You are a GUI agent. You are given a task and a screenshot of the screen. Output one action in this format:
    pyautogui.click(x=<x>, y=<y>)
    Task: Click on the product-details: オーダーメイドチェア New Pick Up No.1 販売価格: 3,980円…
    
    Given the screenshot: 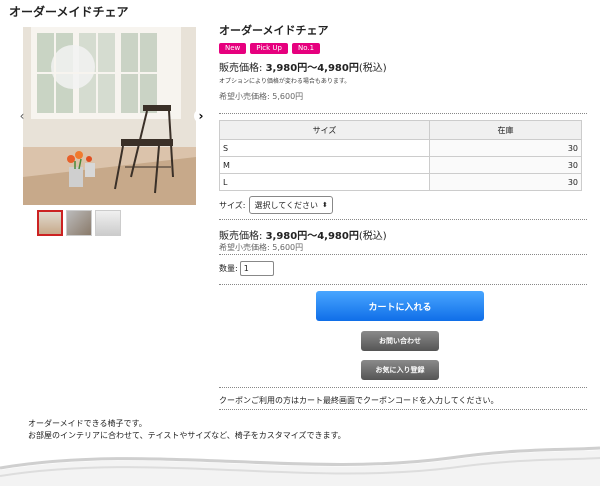 What is the action you would take?
    pyautogui.click(x=403, y=62)
    